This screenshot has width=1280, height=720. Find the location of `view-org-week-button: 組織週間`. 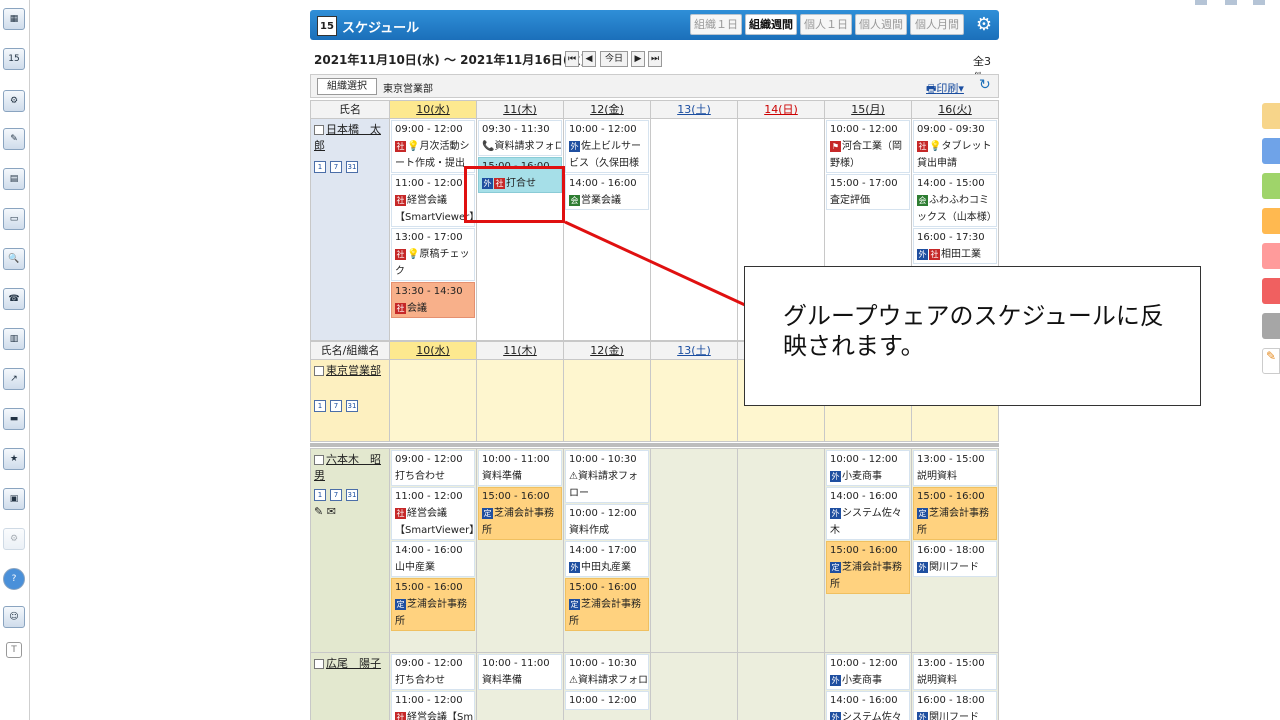

view-org-week-button: 組織週間 is located at coordinates (771, 24).